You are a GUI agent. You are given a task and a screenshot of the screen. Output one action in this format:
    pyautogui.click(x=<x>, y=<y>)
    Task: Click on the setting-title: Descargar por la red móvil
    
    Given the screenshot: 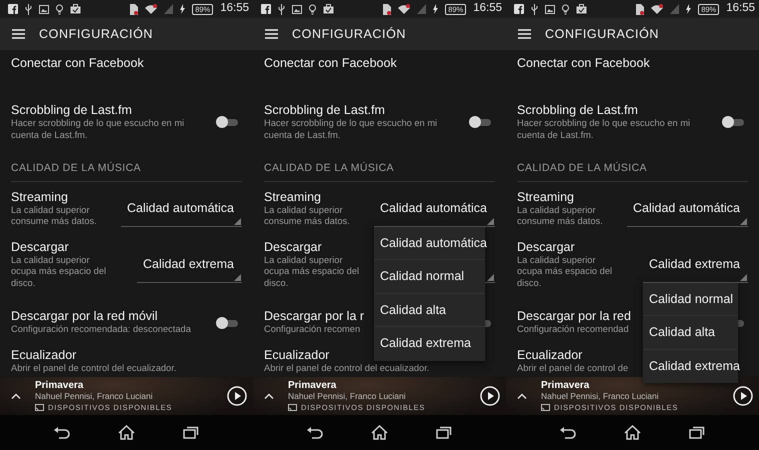 What is the action you would take?
    pyautogui.click(x=84, y=316)
    